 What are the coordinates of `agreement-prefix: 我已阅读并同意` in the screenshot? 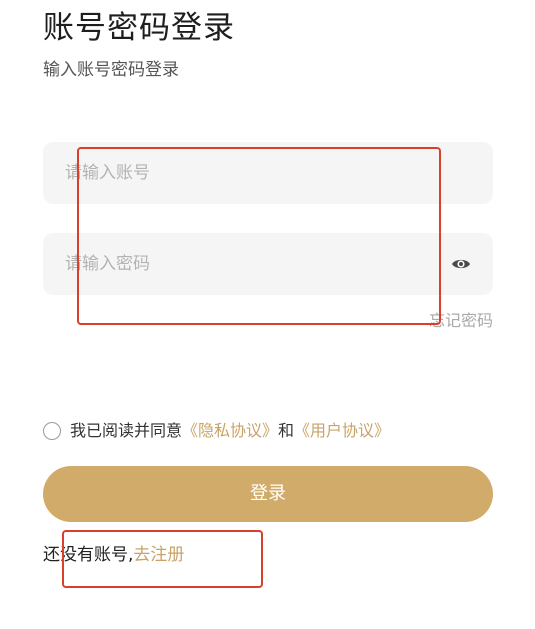 It's located at (126, 430).